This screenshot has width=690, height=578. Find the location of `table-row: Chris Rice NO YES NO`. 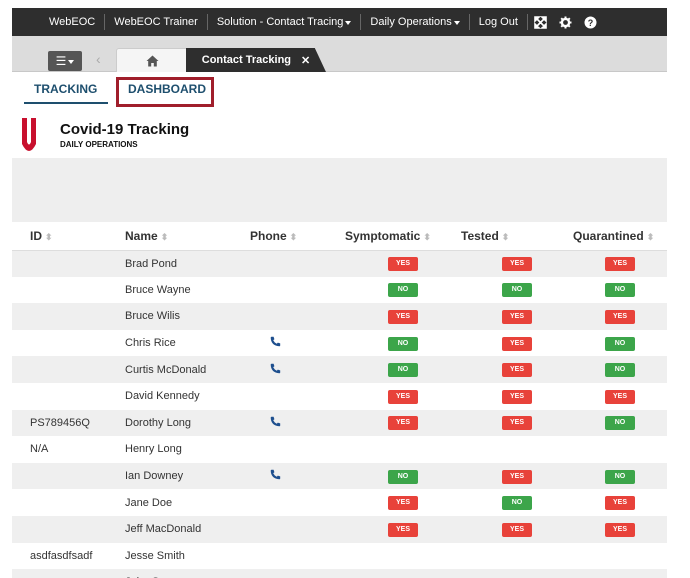

table-row: Chris Rice NO YES NO is located at coordinates (339, 343).